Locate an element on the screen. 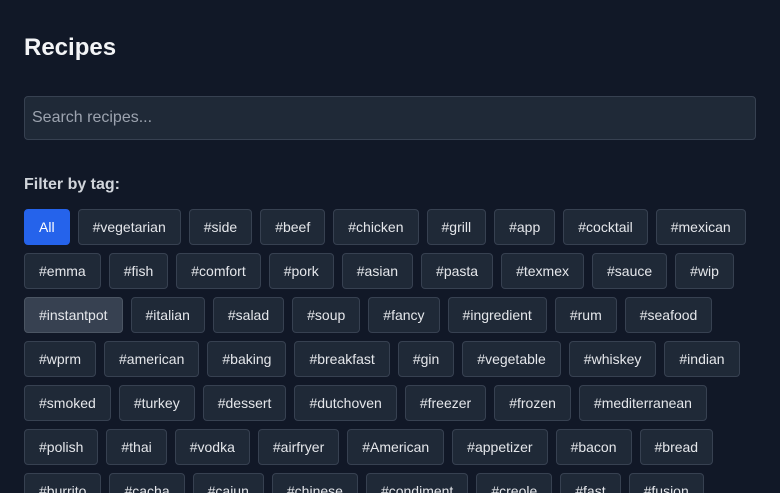  tag-button-wprm: #wprm is located at coordinates (60, 359).